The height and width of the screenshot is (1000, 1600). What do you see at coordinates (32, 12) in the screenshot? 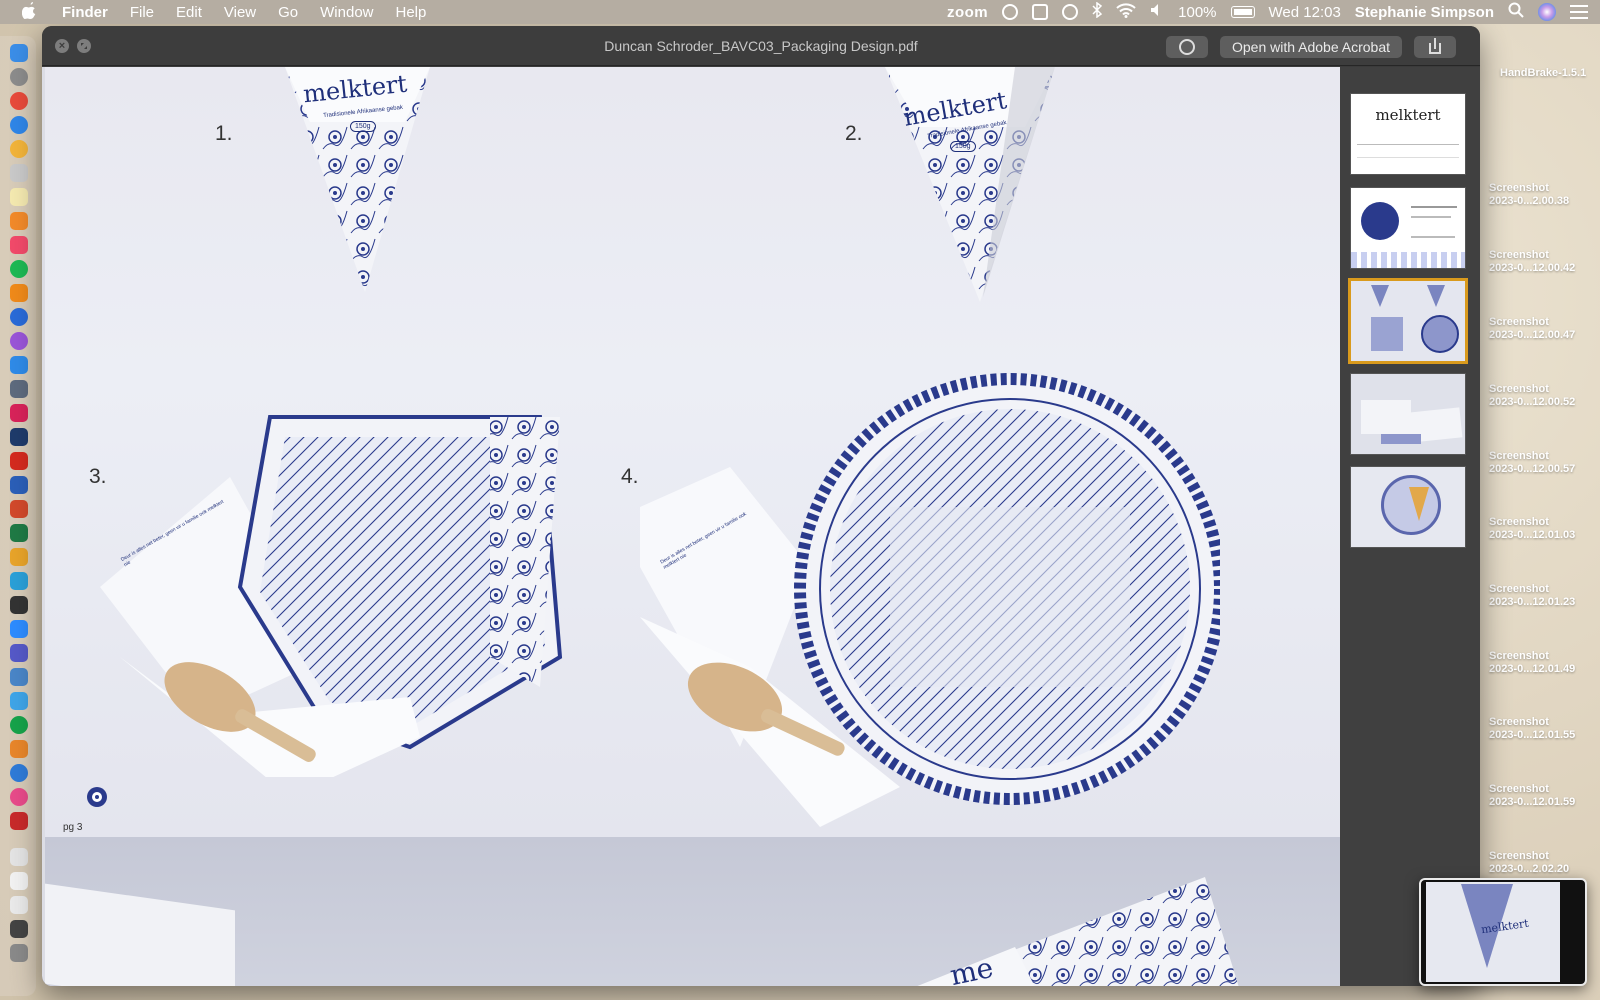
I see `apple-menu-icon` at bounding box center [32, 12].